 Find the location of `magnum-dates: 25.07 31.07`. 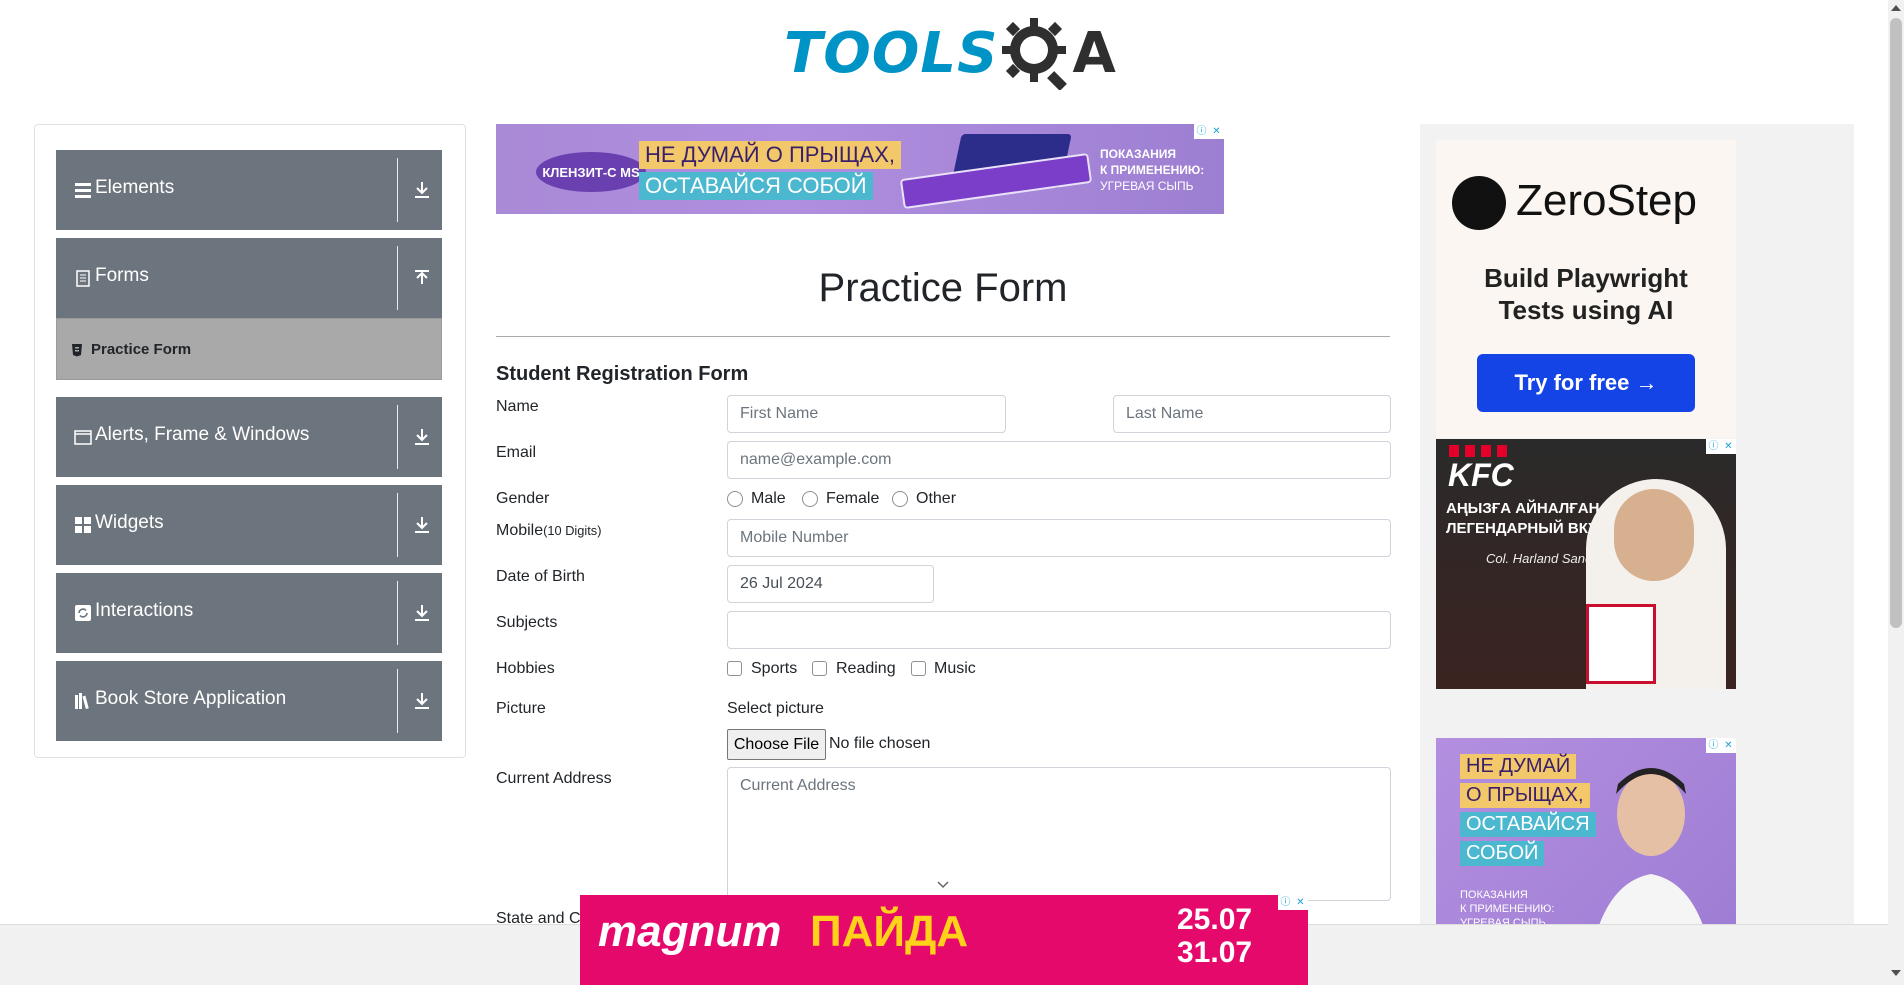

magnum-dates: 25.07 31.07 is located at coordinates (1214, 936).